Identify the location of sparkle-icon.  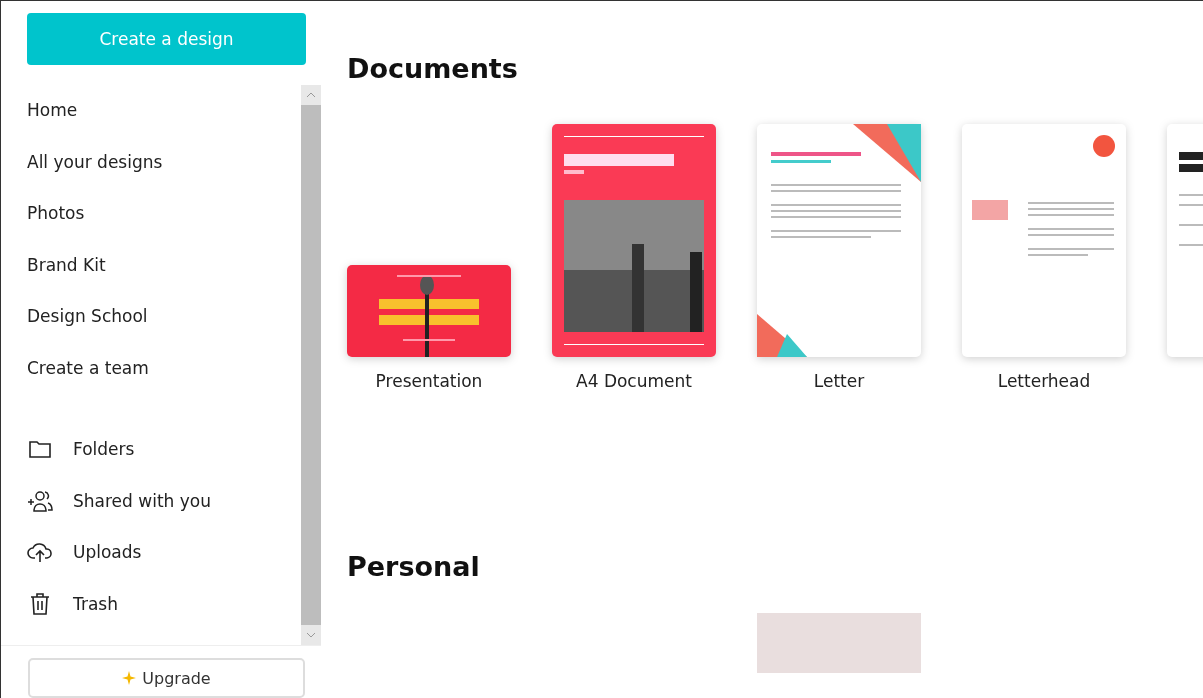
(129, 678).